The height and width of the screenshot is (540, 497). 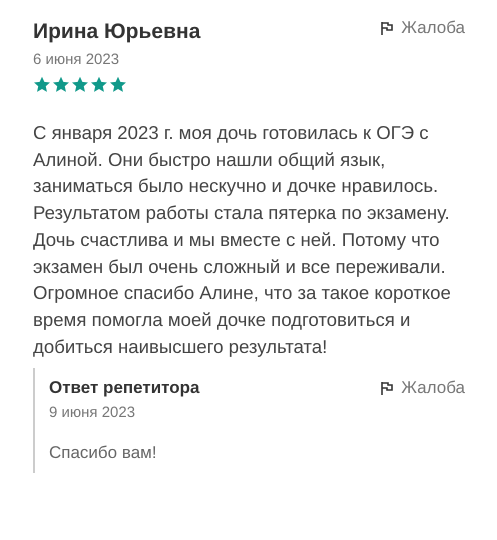 What do you see at coordinates (103, 453) in the screenshot?
I see `reply-text: Спасибо вам!` at bounding box center [103, 453].